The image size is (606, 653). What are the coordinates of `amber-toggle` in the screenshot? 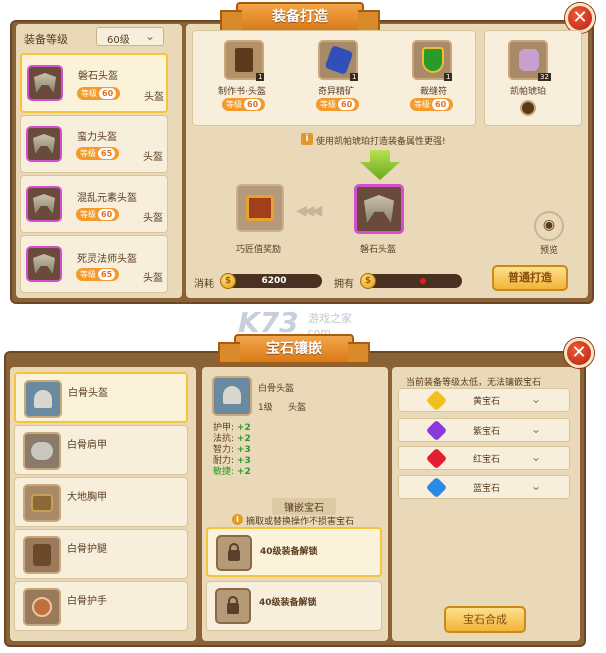 It's located at (528, 108).